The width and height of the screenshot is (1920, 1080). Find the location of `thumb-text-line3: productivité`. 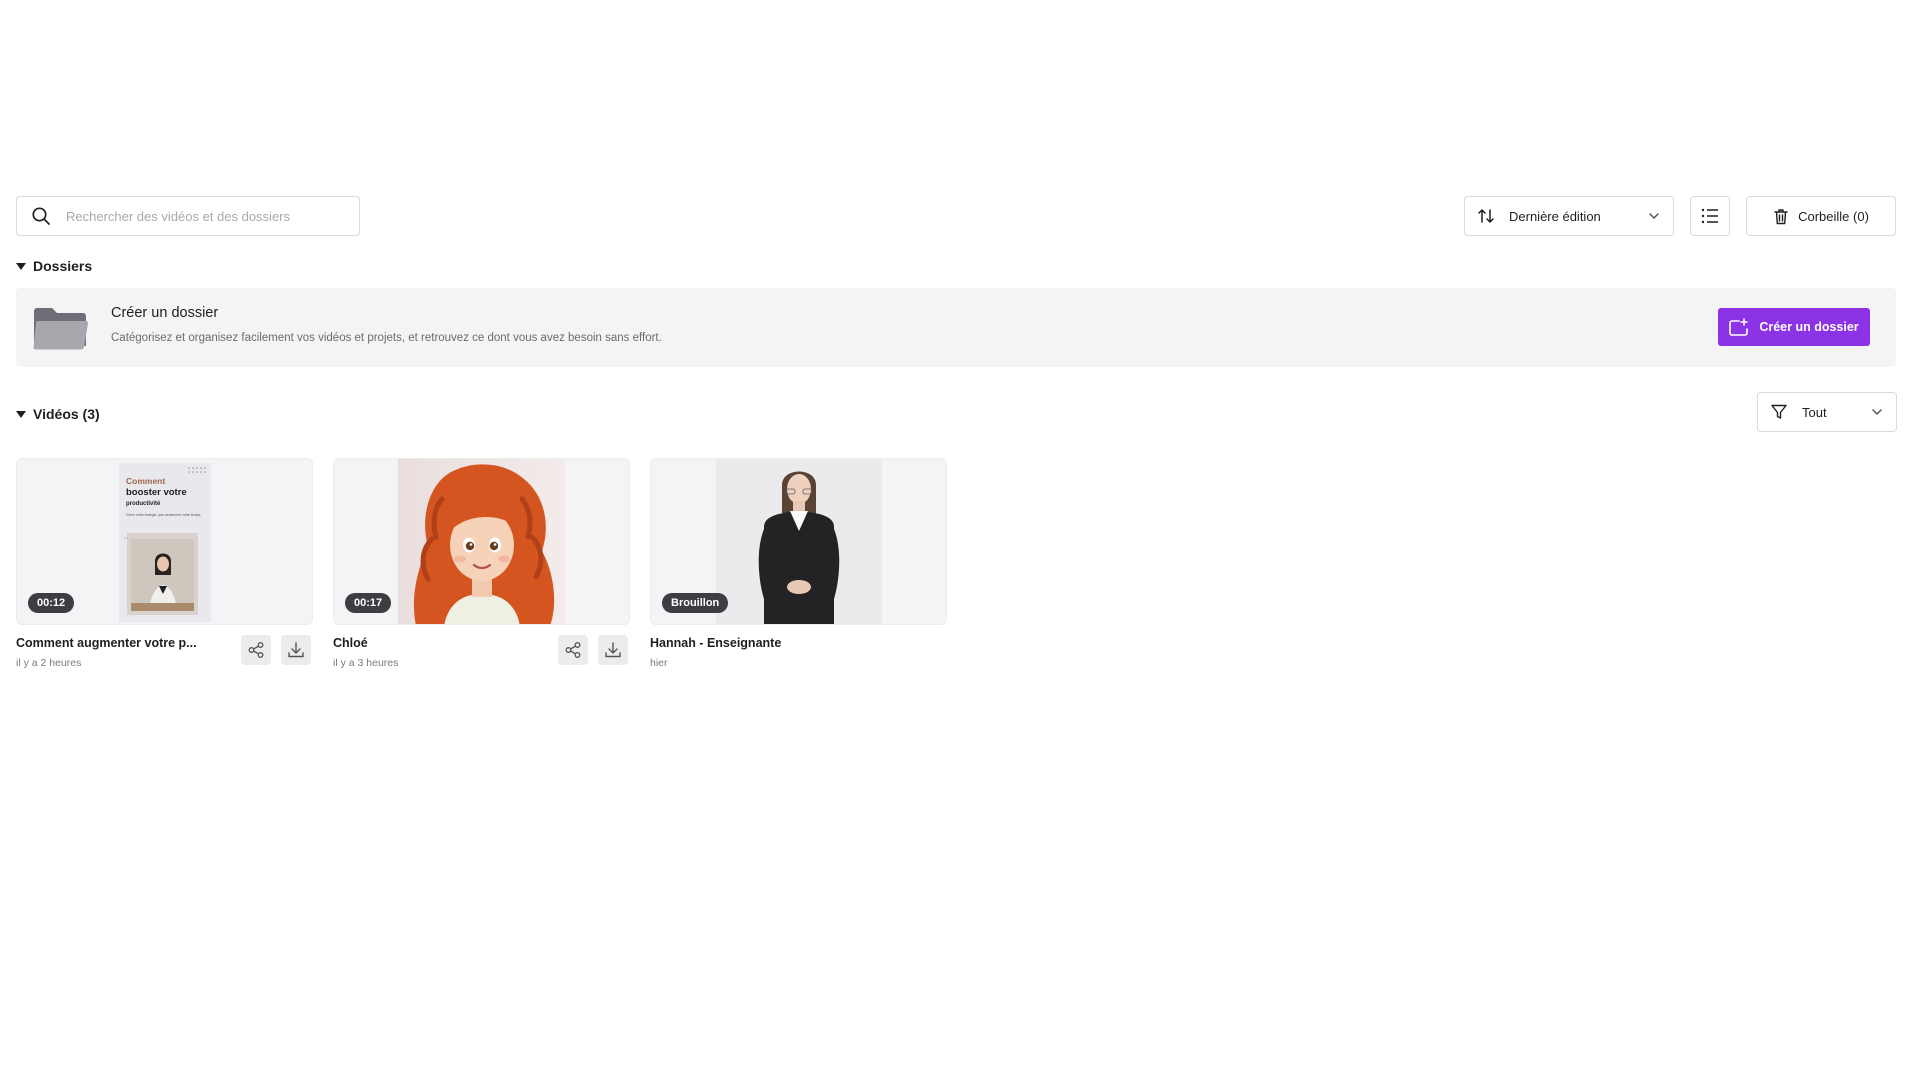

thumb-text-line3: productivité is located at coordinates (143, 504).